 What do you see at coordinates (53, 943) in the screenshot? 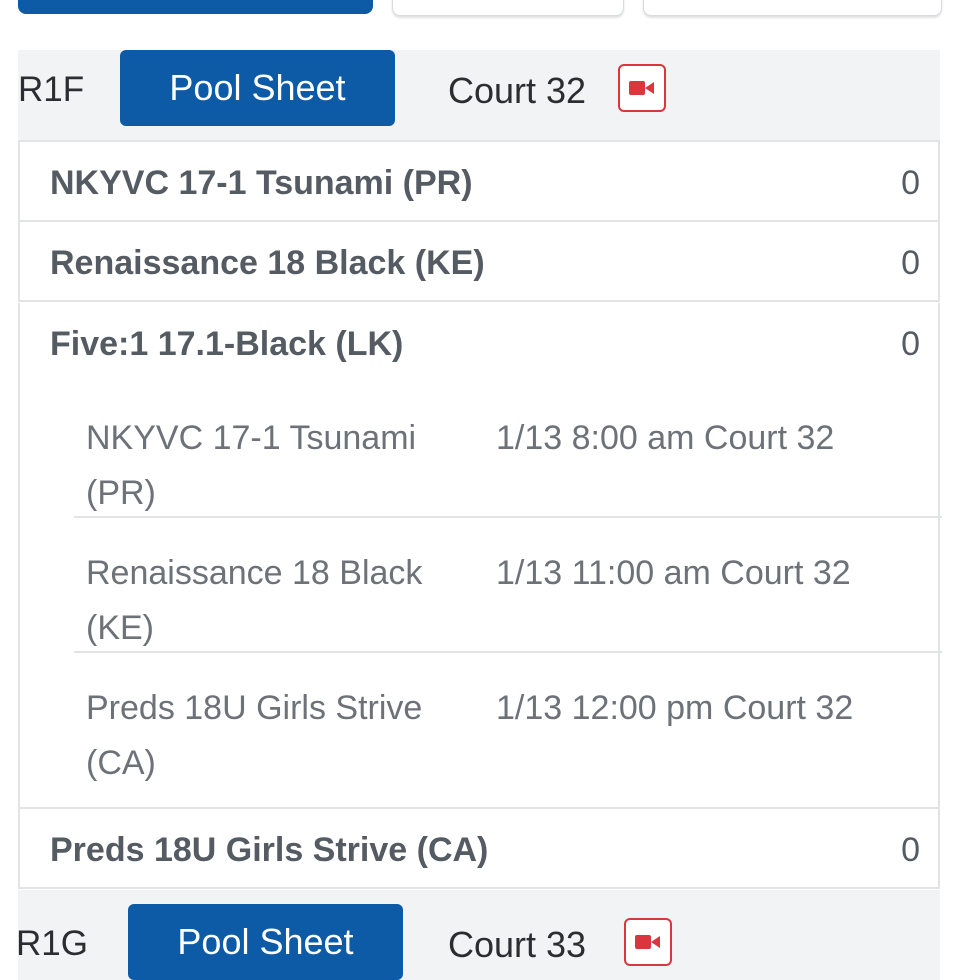
I see `round-label: R1G` at bounding box center [53, 943].